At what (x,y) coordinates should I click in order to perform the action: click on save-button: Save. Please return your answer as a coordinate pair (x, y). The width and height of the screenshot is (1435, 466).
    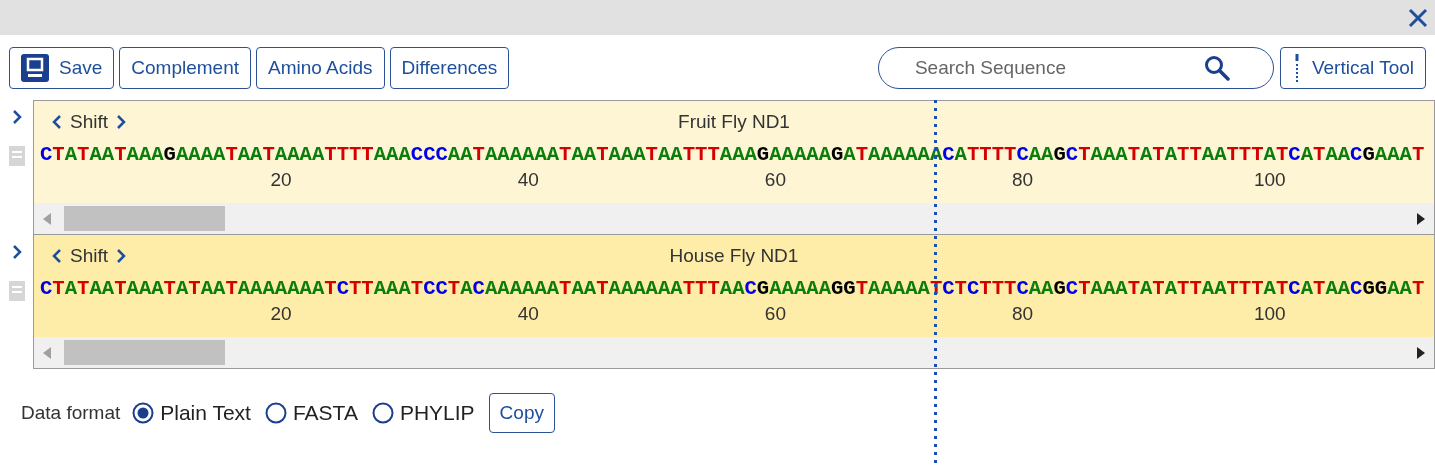
    Looking at the image, I should click on (62, 68).